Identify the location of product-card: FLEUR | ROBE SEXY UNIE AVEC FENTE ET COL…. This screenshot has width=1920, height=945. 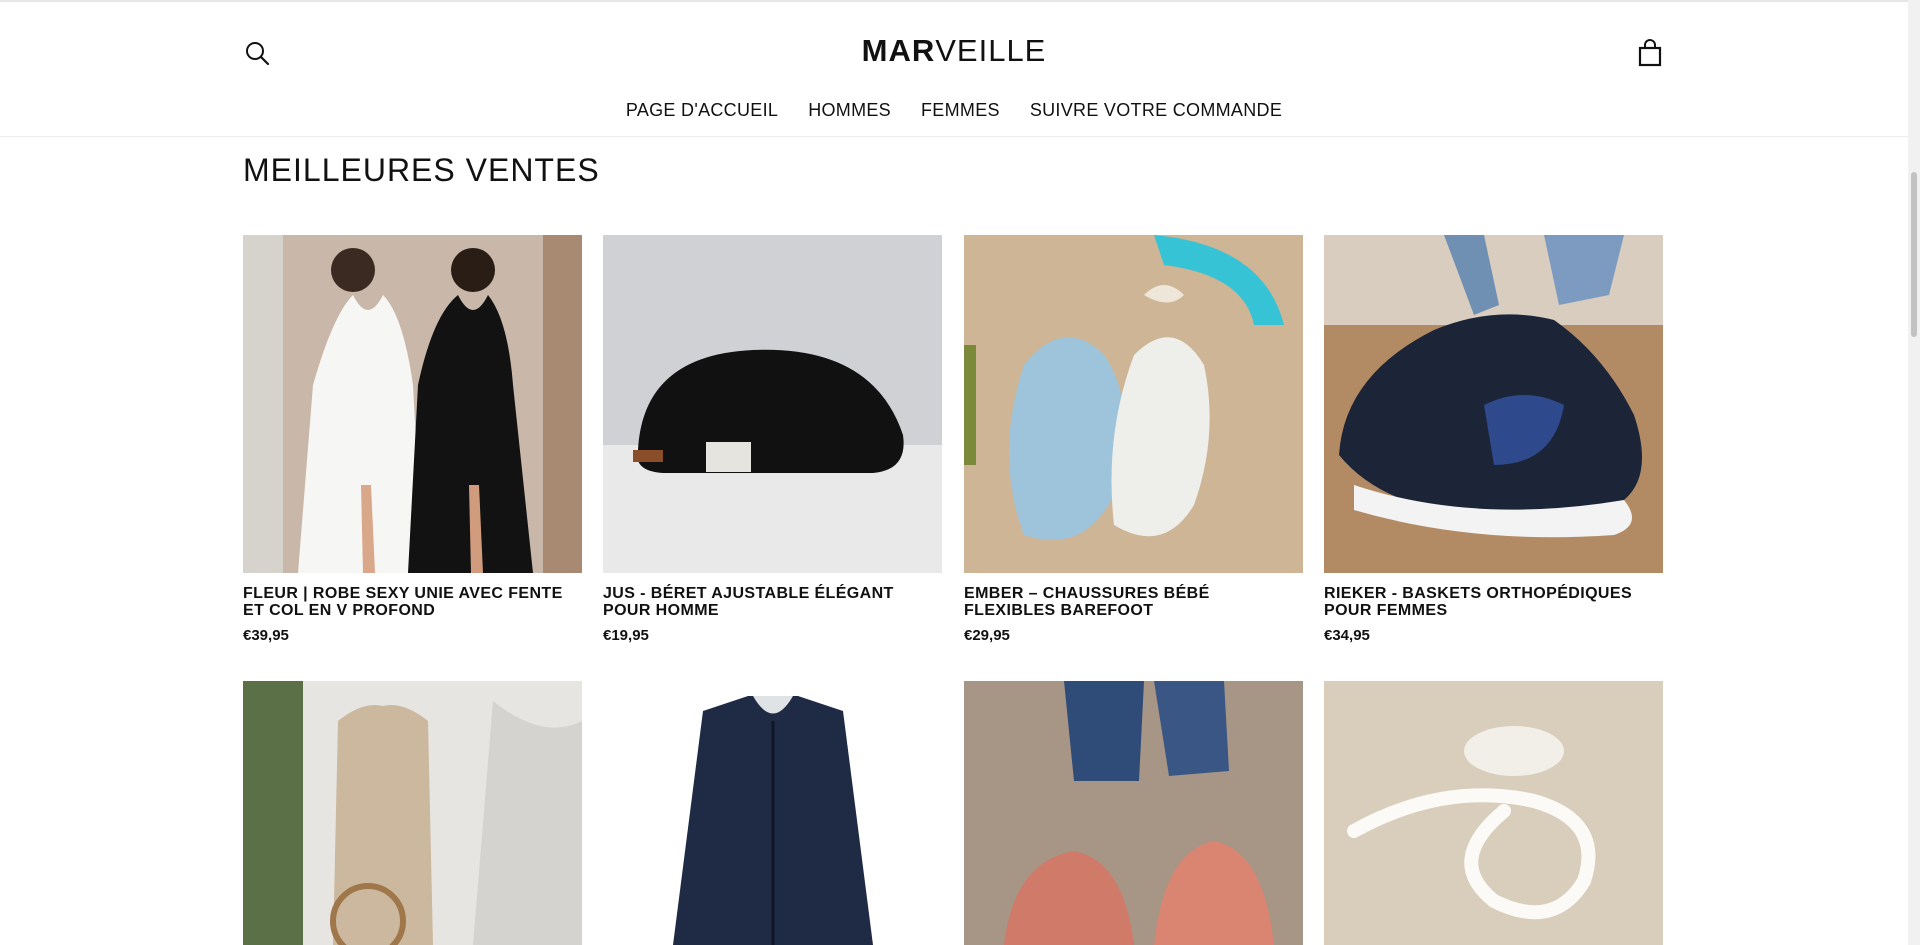
(412, 439).